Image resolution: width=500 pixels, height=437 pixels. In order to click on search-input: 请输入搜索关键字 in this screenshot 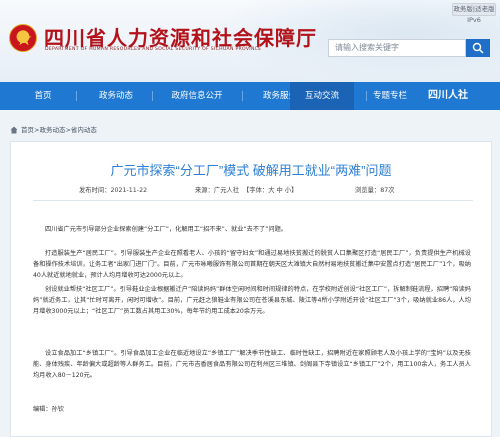, I will do `click(397, 48)`.